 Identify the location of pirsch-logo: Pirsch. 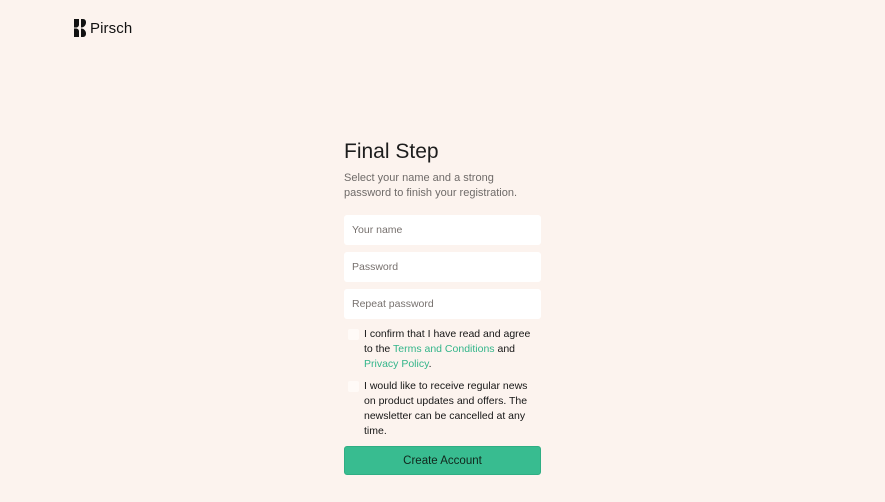
(103, 28).